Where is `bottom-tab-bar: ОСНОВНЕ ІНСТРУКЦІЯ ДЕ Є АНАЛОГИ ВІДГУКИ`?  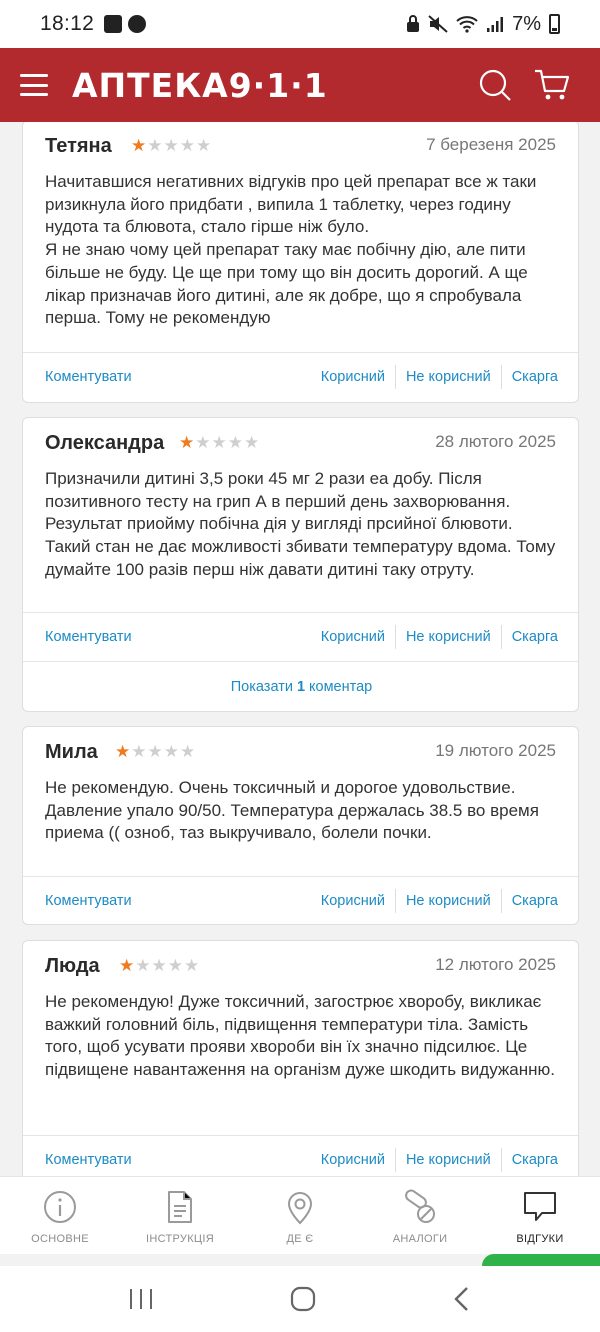
bottom-tab-bar: ОСНОВНЕ ІНСТРУКЦІЯ ДЕ Є АНАЛОГИ ВІДГУКИ is located at coordinates (300, 1215).